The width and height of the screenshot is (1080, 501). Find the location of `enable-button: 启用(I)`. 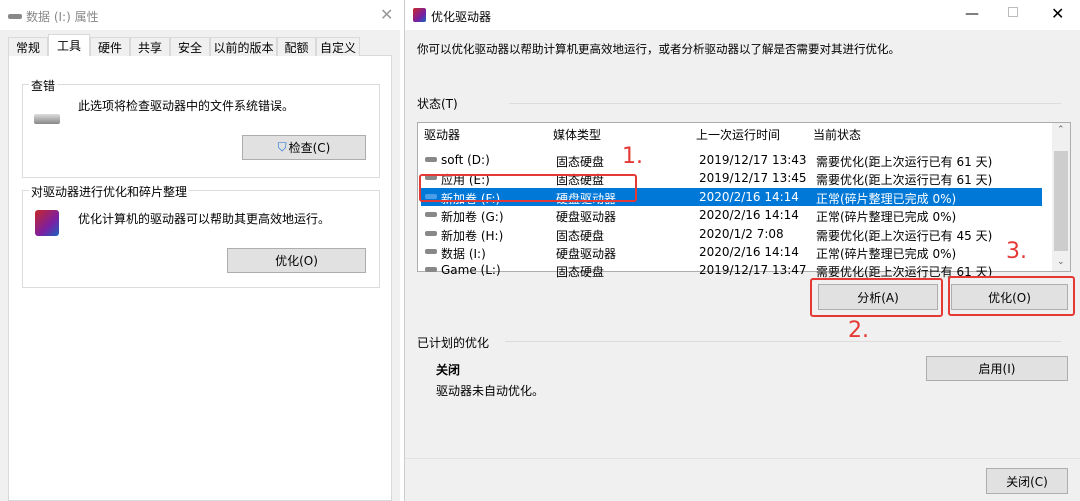

enable-button: 启用(I) is located at coordinates (997, 368).